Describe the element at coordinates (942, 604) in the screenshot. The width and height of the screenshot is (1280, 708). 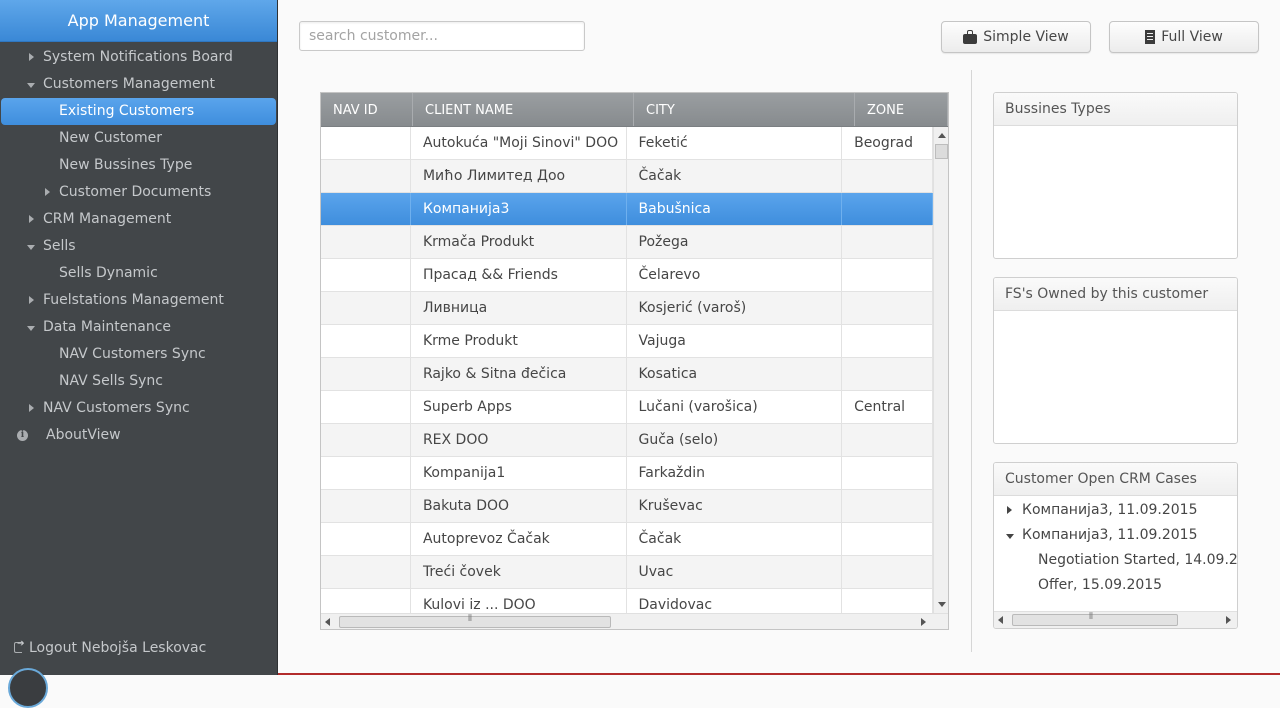
I see `scroll-down-arrow-icon` at that location.